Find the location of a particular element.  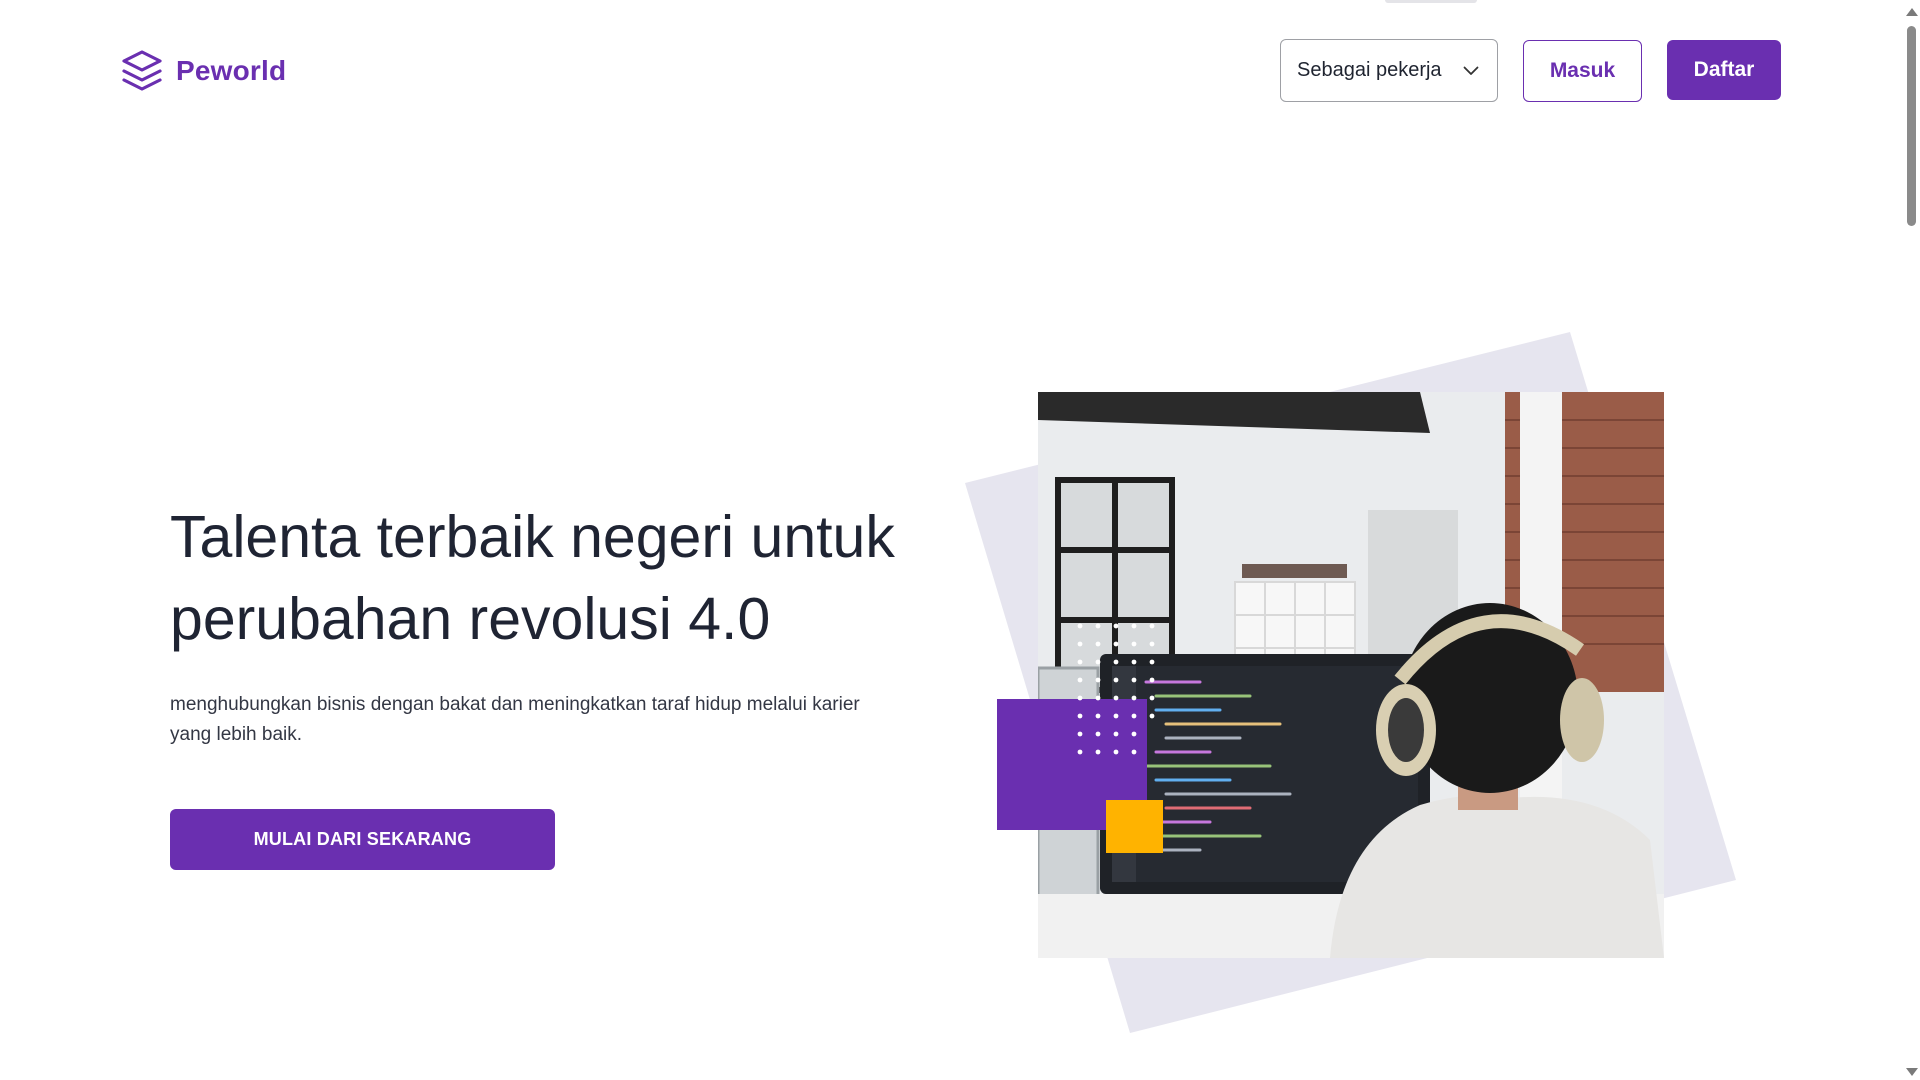

login-button: Masuk is located at coordinates (1582, 71).